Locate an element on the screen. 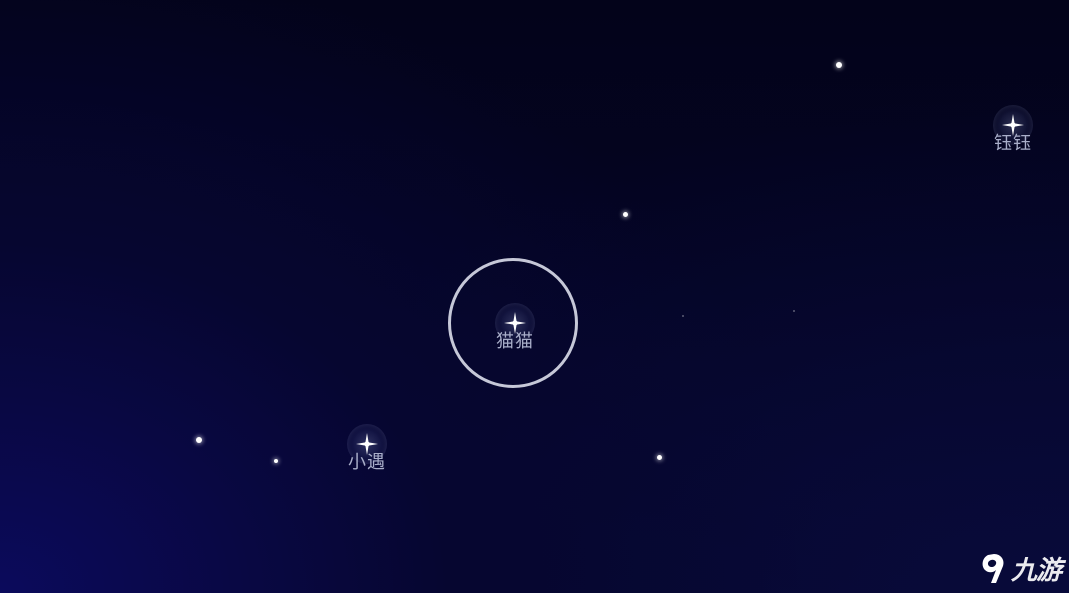 Image resolution: width=1069 pixels, height=593 pixels. friend-star-xiaoyu: 小遇 is located at coordinates (367, 448).